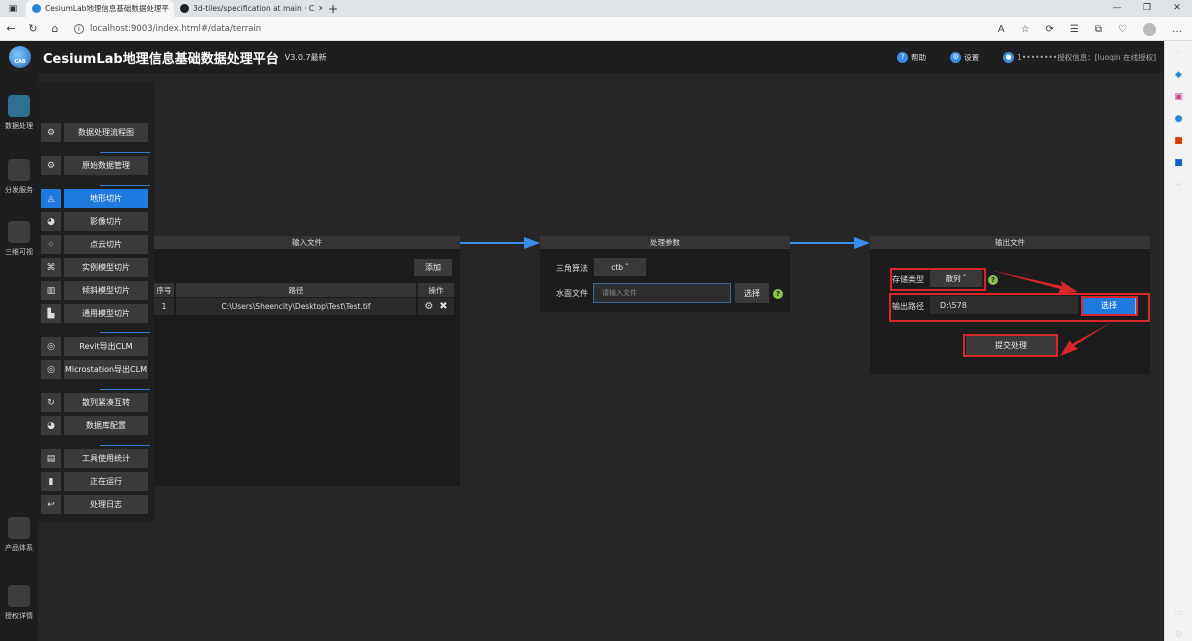 The height and width of the screenshot is (641, 1192). Describe the element at coordinates (106, 481) in the screenshot. I see `menu-label: 正在运行` at that location.